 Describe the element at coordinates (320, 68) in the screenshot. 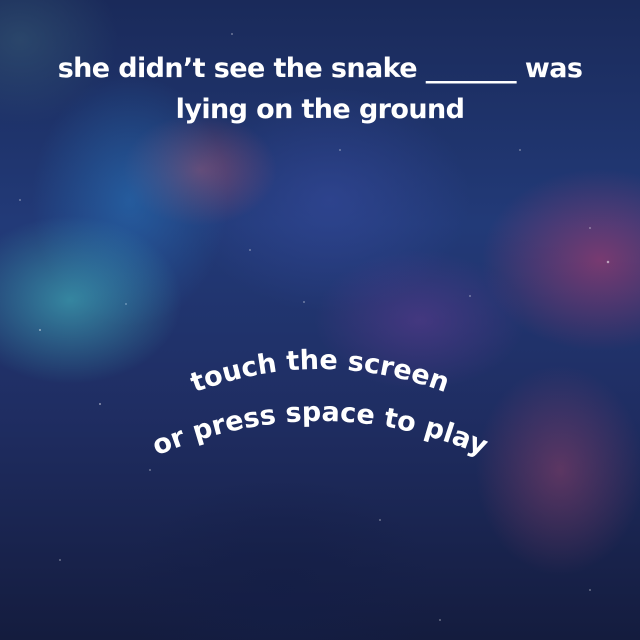

I see `question-line-1: she didn’t see the snake _______ was` at that location.